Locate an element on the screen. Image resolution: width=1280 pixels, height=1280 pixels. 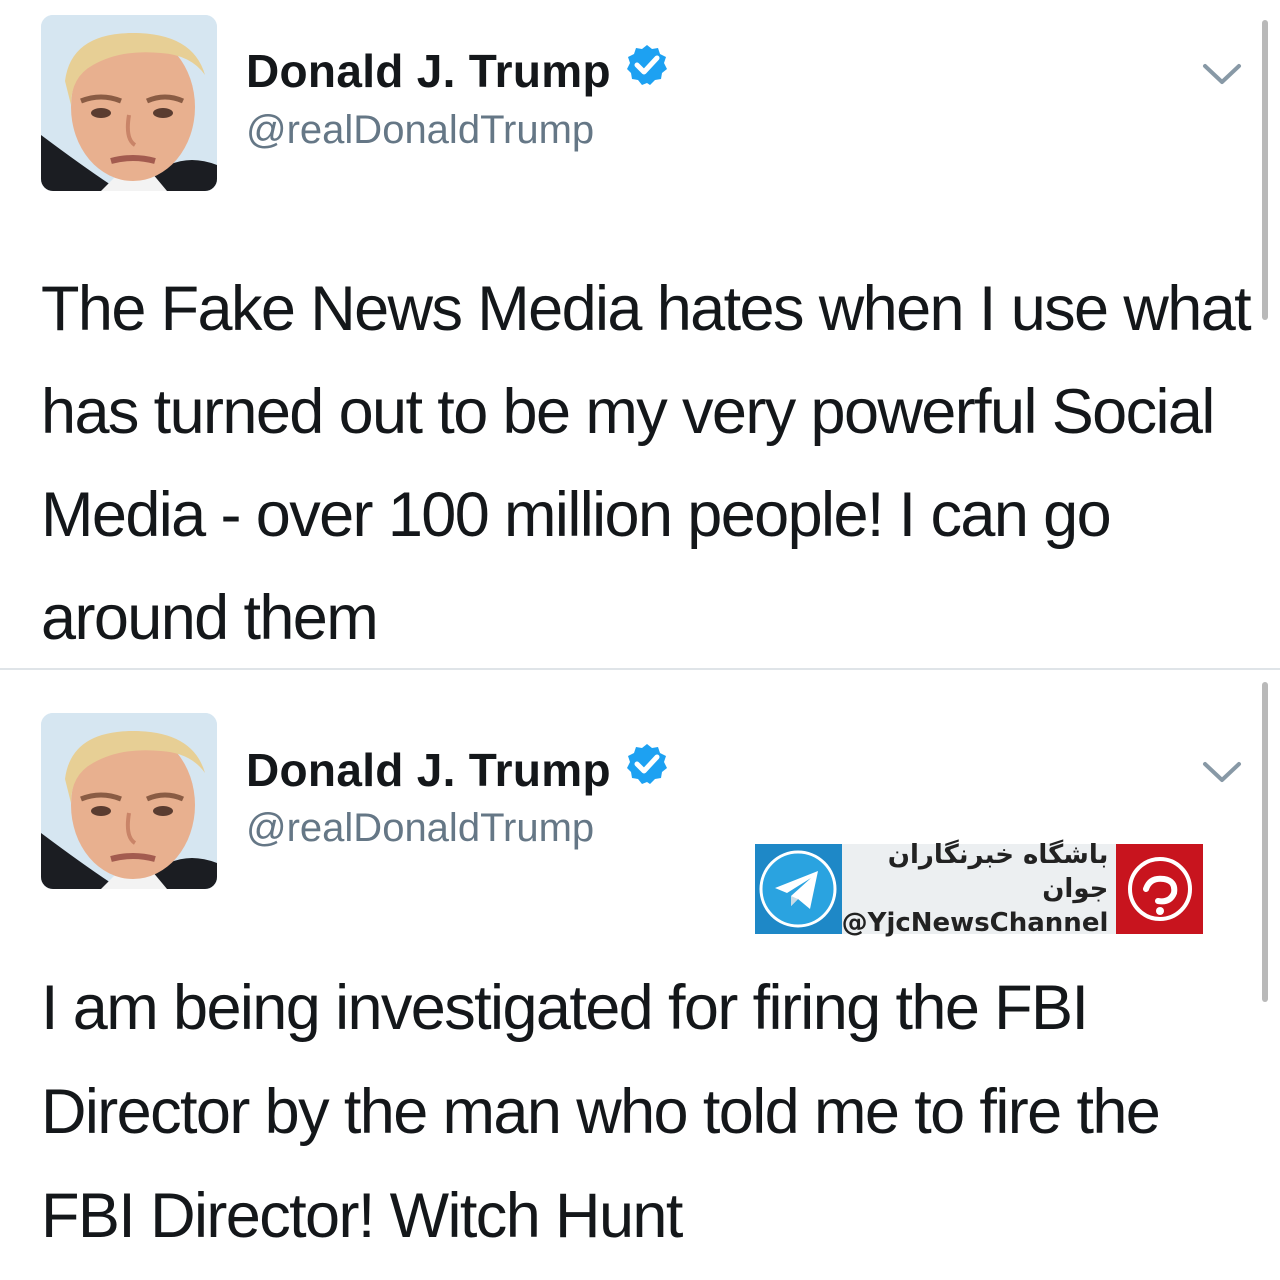
yjc-logo-icon is located at coordinates (1159, 889).